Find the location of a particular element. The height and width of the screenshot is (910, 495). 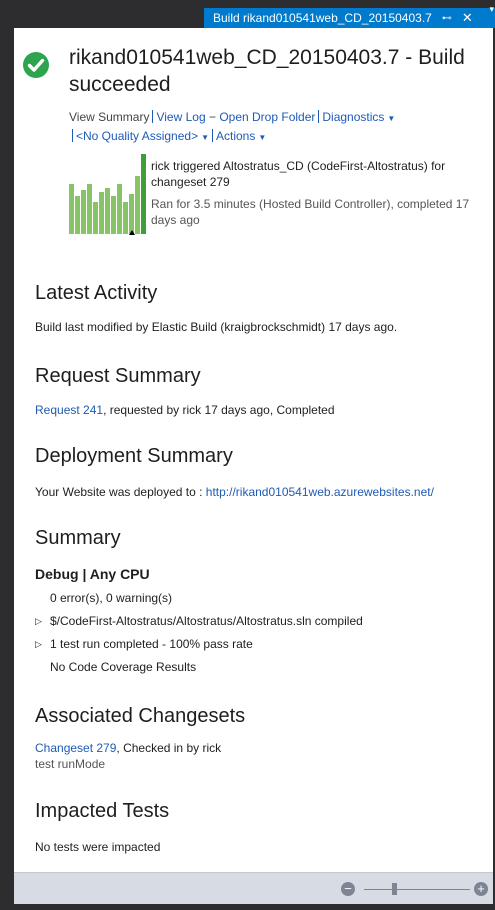

build-history-chart is located at coordinates (107, 194).